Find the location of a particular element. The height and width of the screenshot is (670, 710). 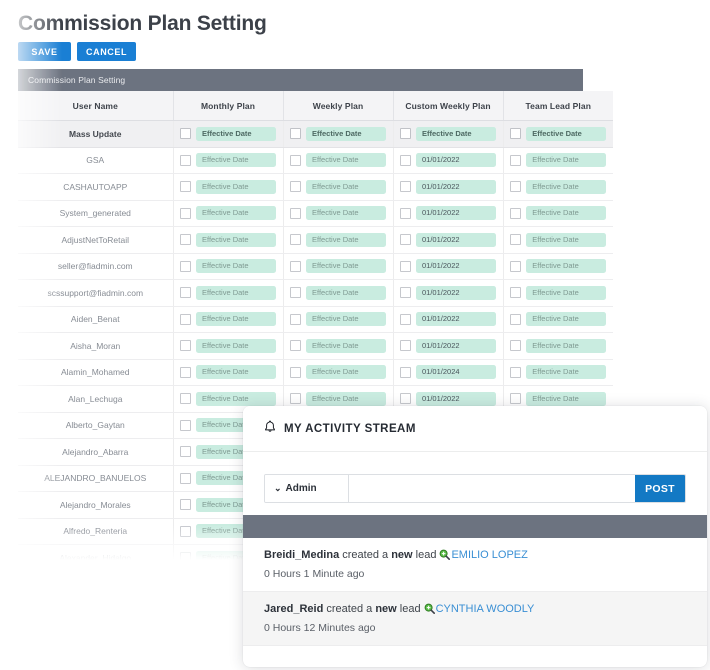

post-button: POST is located at coordinates (660, 488).